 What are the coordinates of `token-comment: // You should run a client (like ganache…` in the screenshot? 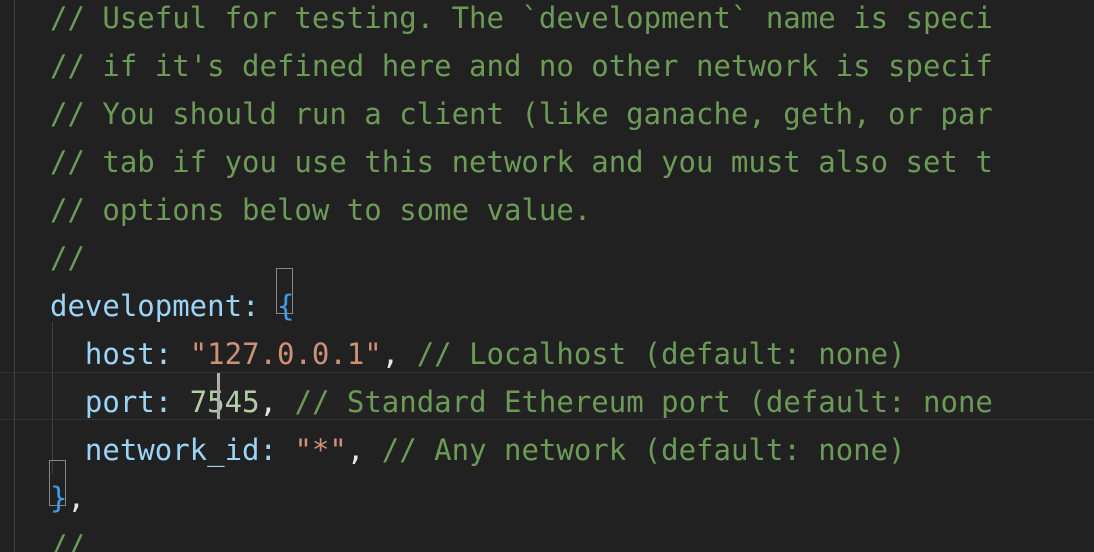 It's located at (521, 114).